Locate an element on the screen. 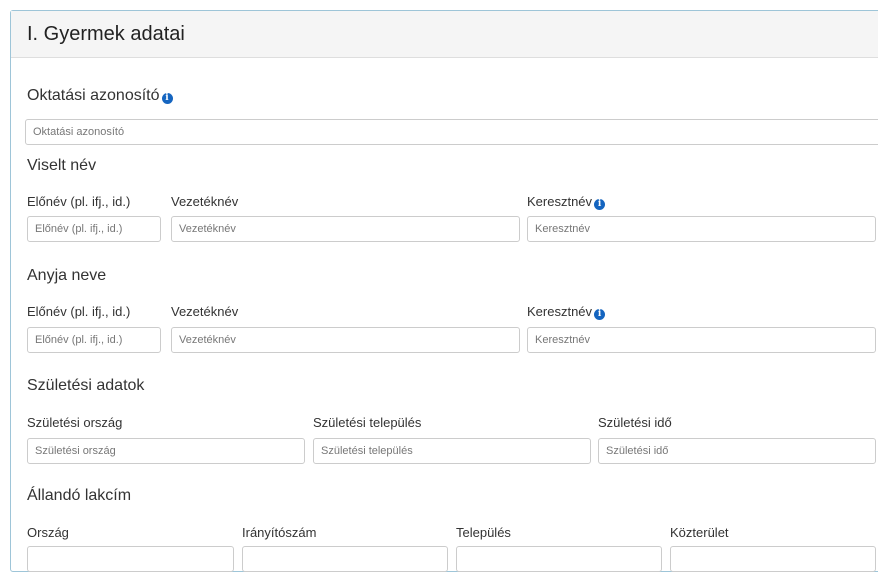  education-id-label: Oktatási azonosító is located at coordinates (93, 95).